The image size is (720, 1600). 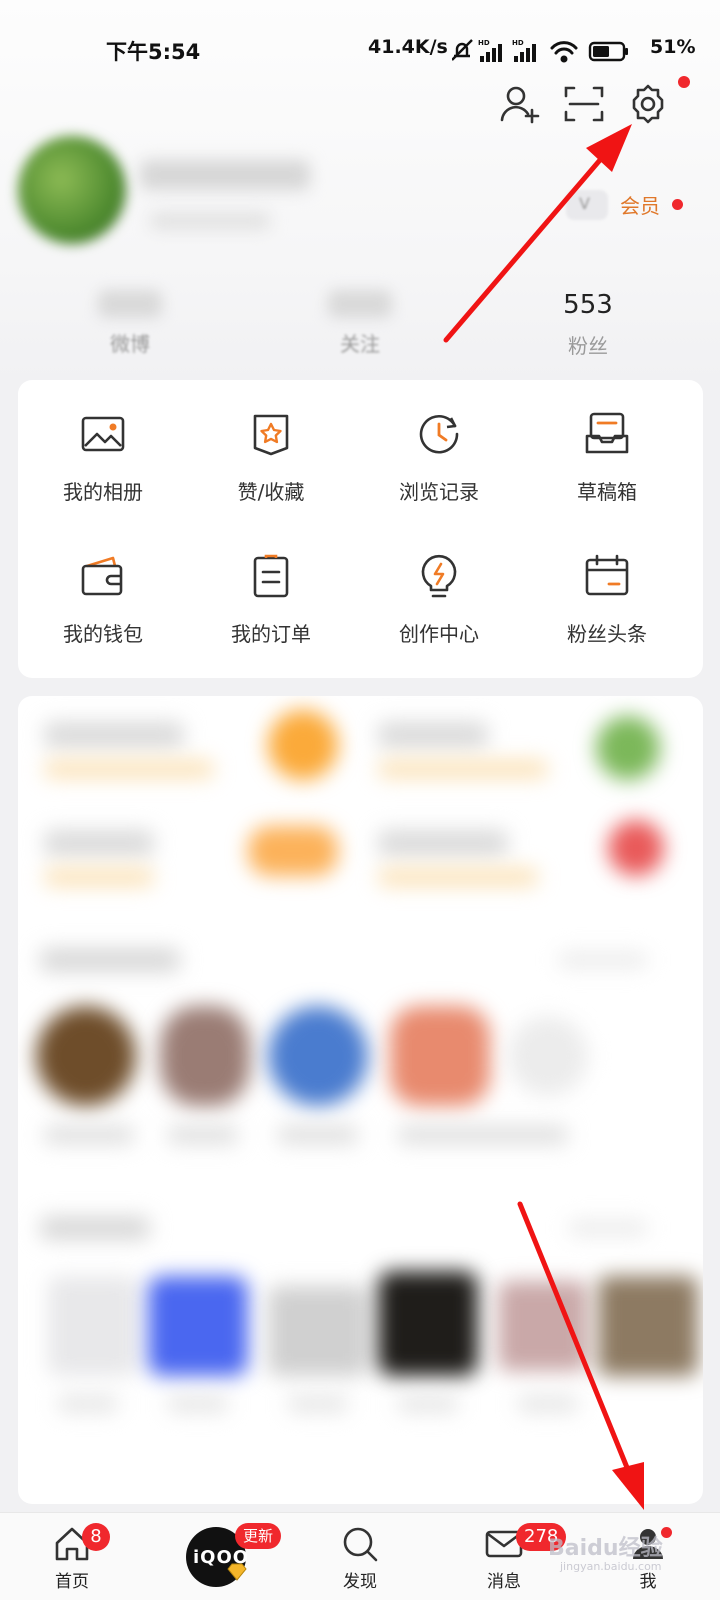 I want to click on watermark-url: jingyan.baidu.com, so click(x=611, y=1566).